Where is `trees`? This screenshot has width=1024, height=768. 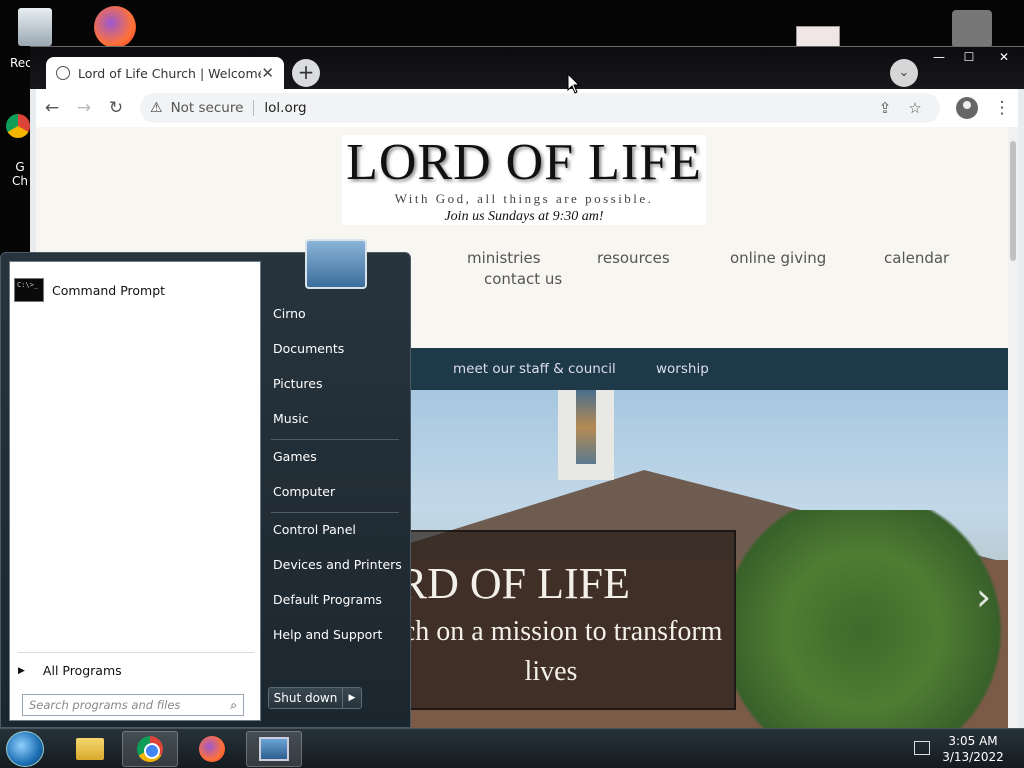
trees is located at coordinates (872, 619).